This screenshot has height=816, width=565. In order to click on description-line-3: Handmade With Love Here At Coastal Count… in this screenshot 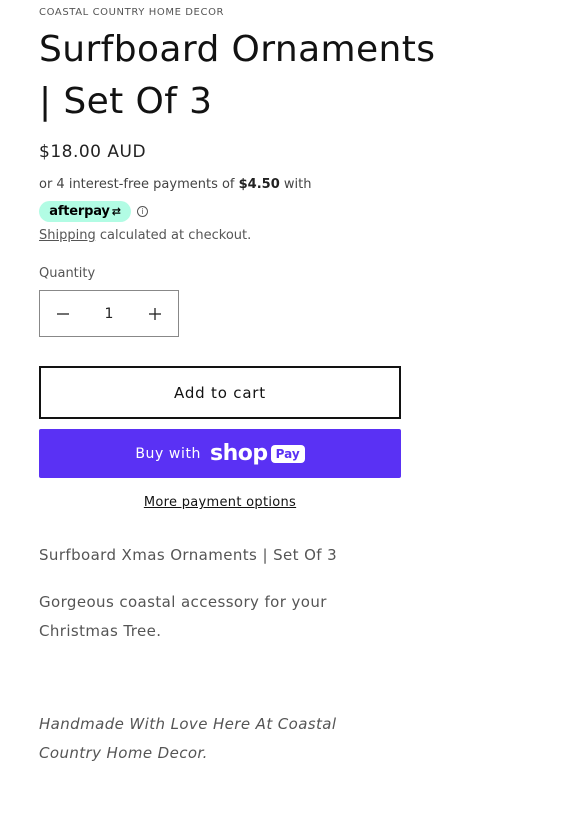, I will do `click(188, 738)`.